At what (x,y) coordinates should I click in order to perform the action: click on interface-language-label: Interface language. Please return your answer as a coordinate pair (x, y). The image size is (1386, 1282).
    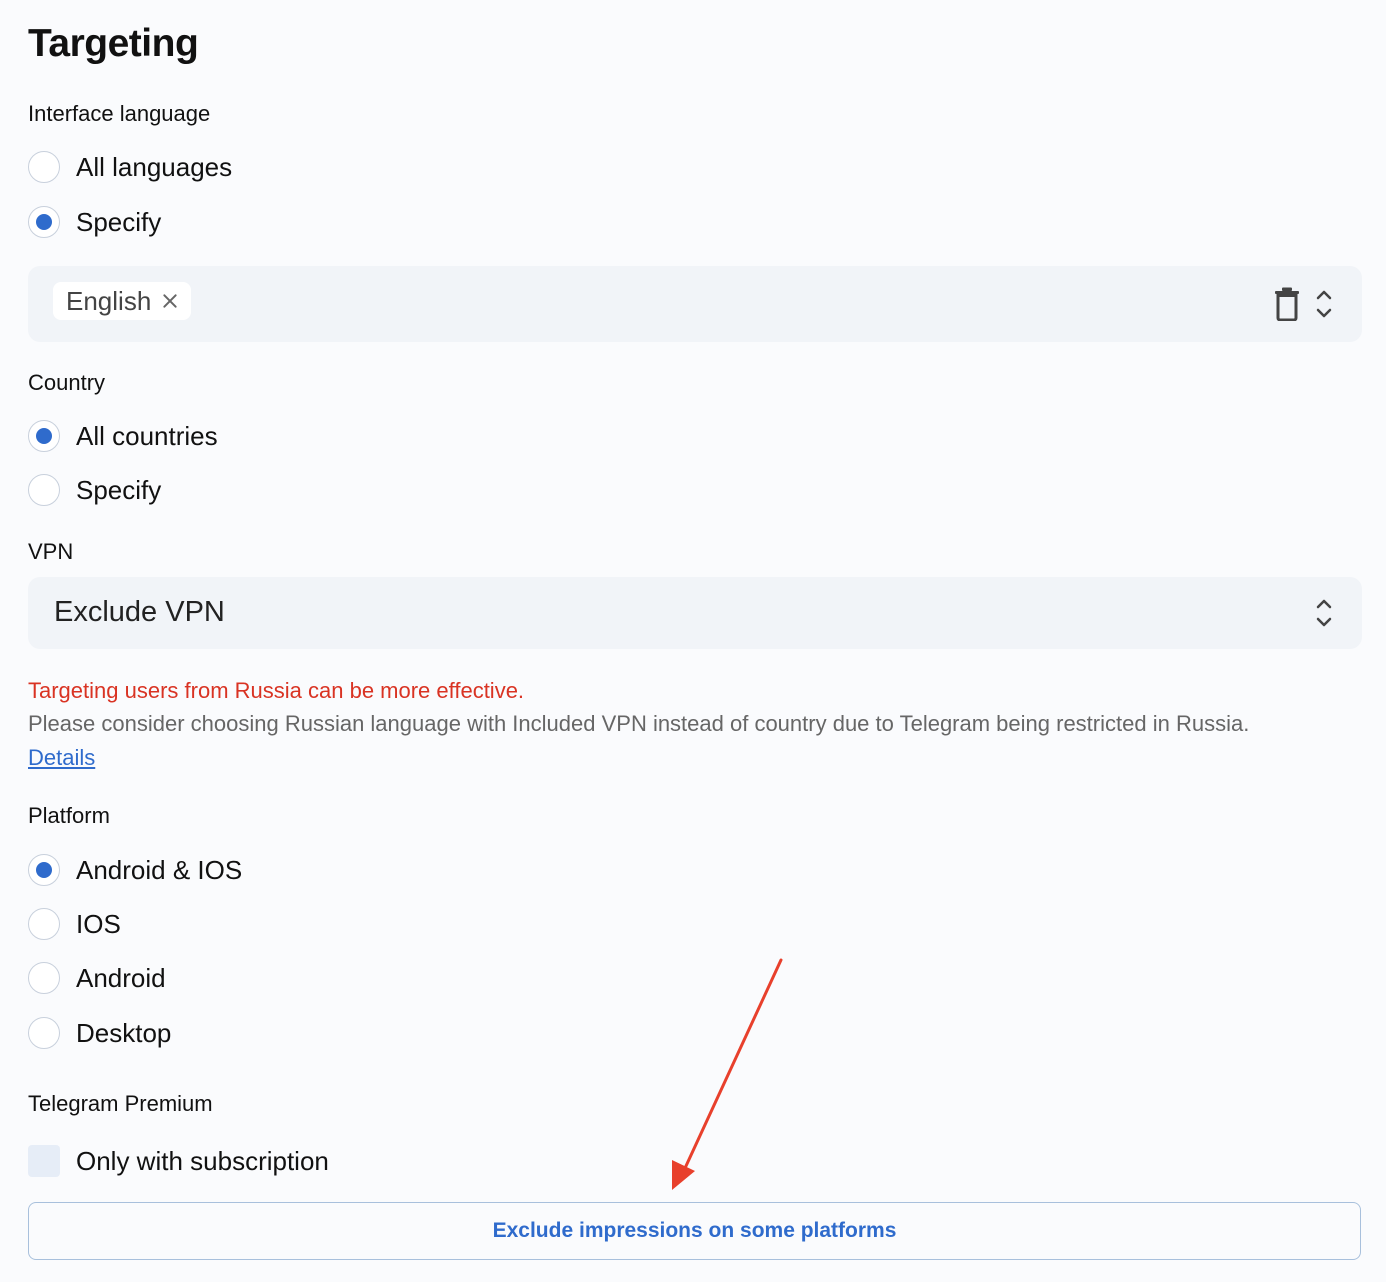
    Looking at the image, I should click on (119, 113).